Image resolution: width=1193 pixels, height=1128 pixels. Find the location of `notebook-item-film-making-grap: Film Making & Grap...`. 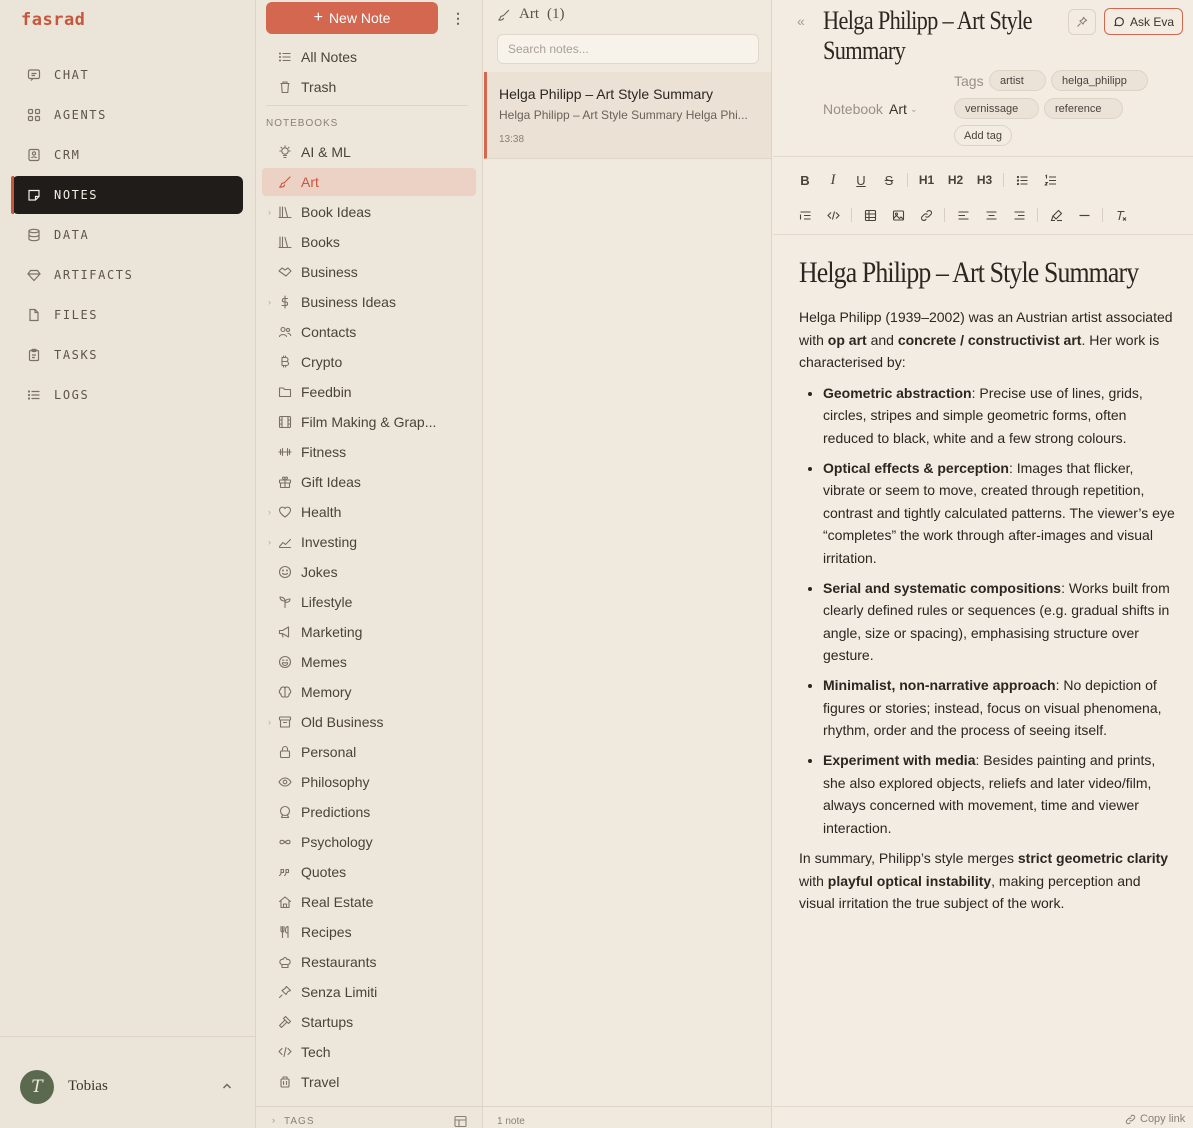

notebook-item-film-making-grap: Film Making & Grap... is located at coordinates (369, 422).